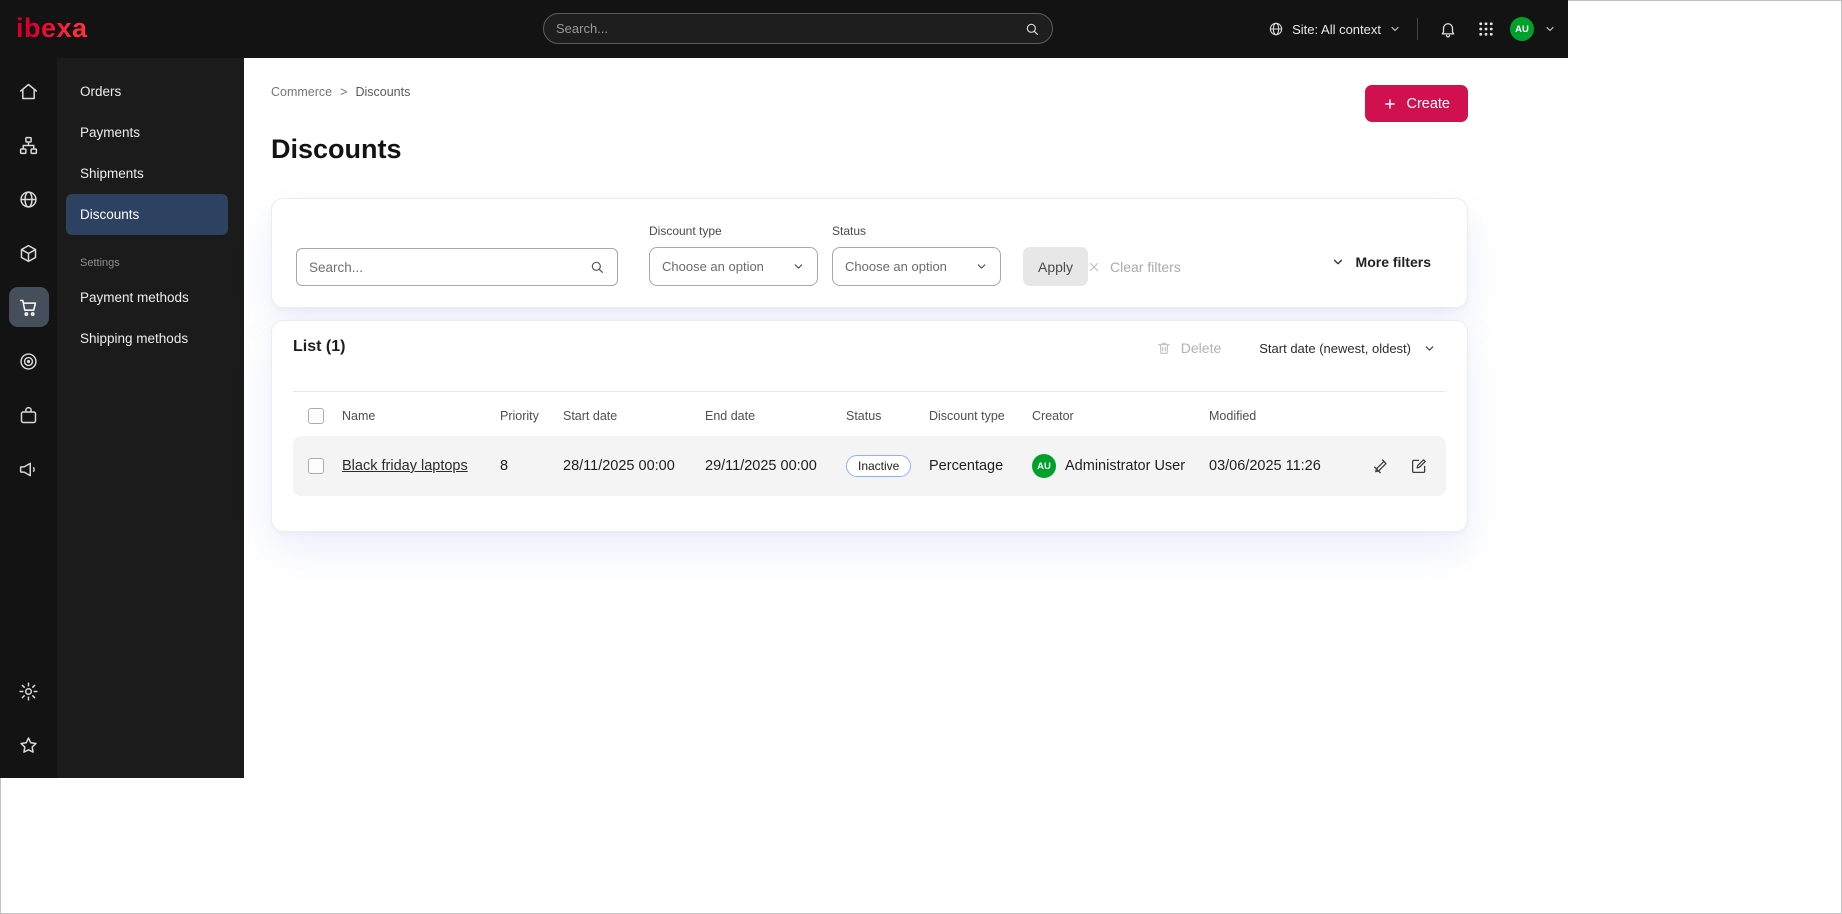  What do you see at coordinates (849, 231) in the screenshot?
I see `status-filter-label: Status` at bounding box center [849, 231].